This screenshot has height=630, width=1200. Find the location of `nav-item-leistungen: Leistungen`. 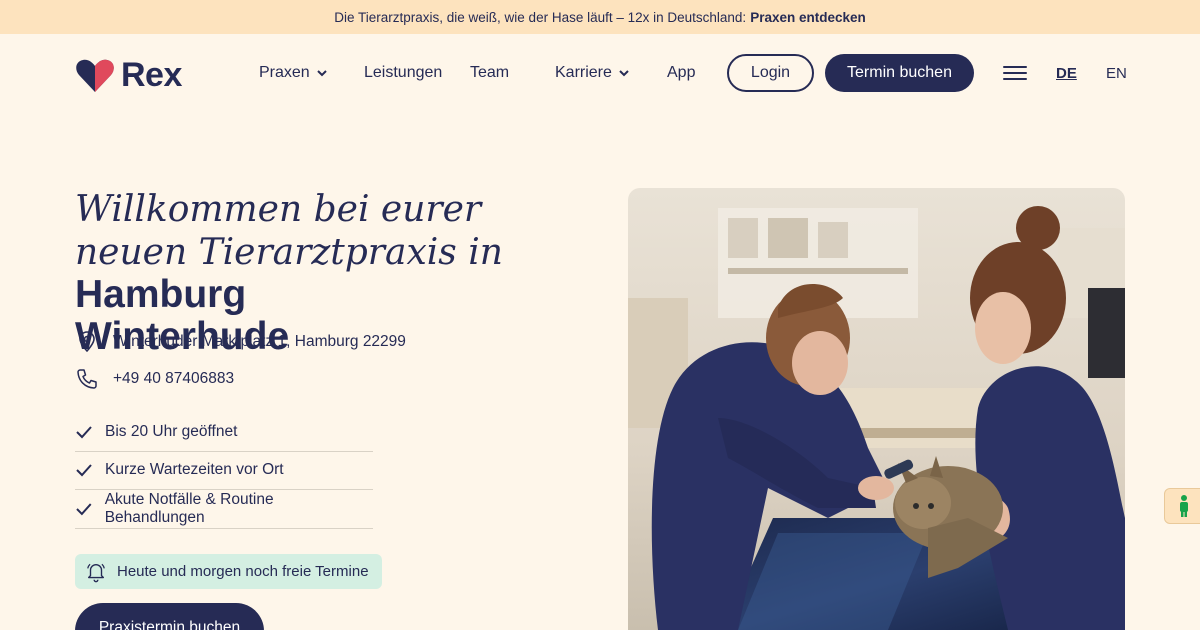

nav-item-leistungen: Leistungen is located at coordinates (403, 73).